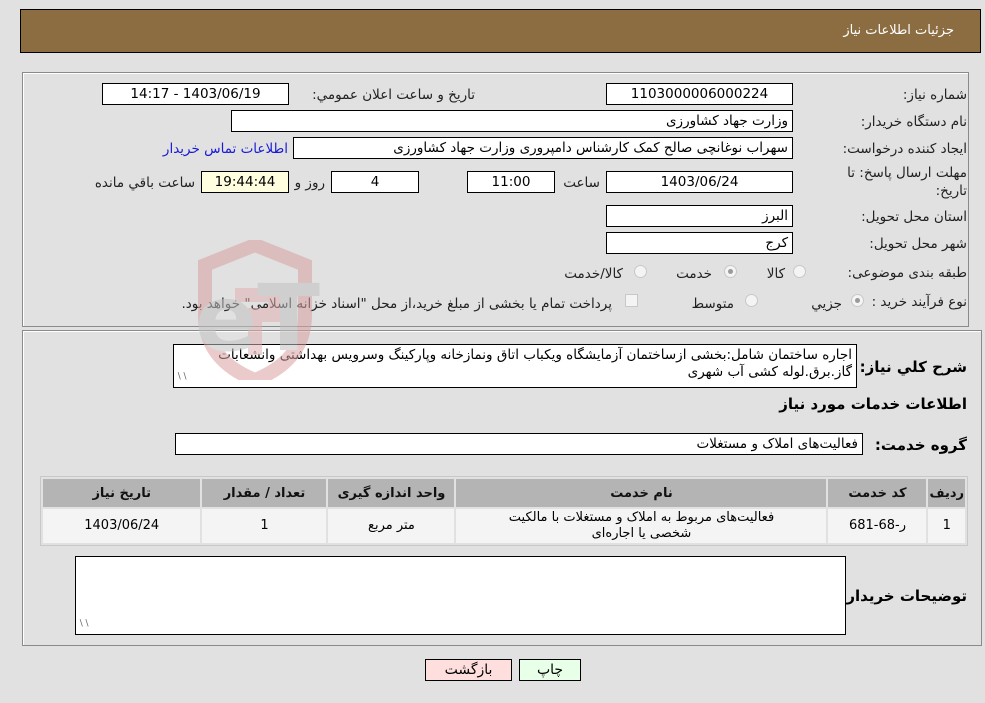  Describe the element at coordinates (512, 121) in the screenshot. I see `buyer-org-field: وزارت جهاد کشاورزی` at that location.